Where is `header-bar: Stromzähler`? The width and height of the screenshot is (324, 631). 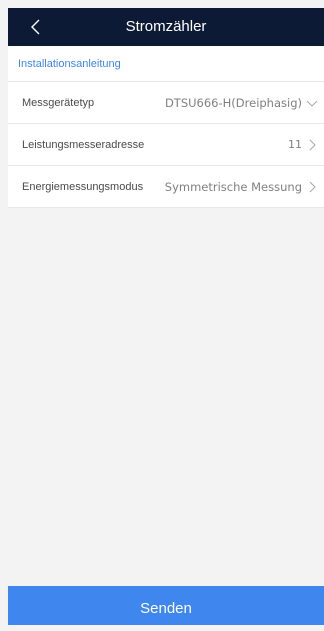 header-bar: Stromzähler is located at coordinates (166, 27).